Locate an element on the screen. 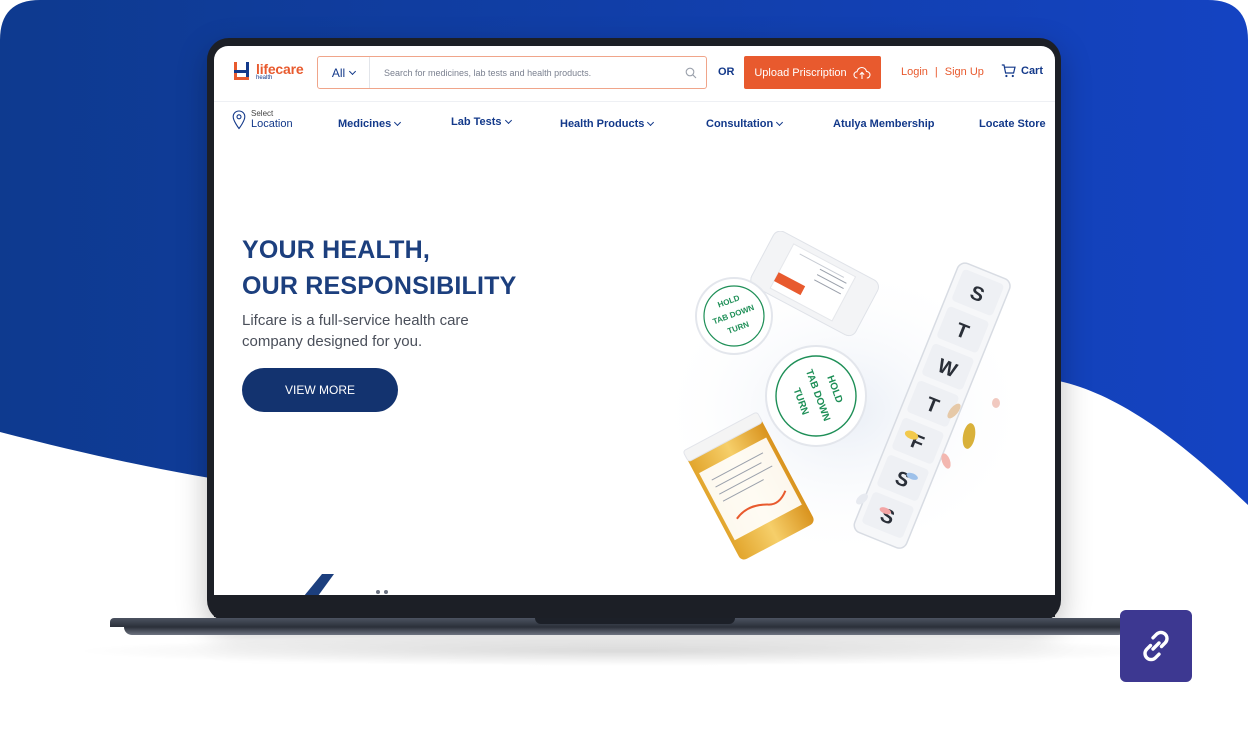 Image resolution: width=1248 pixels, height=738 pixels. nav-item-label: Consultation is located at coordinates (740, 124).